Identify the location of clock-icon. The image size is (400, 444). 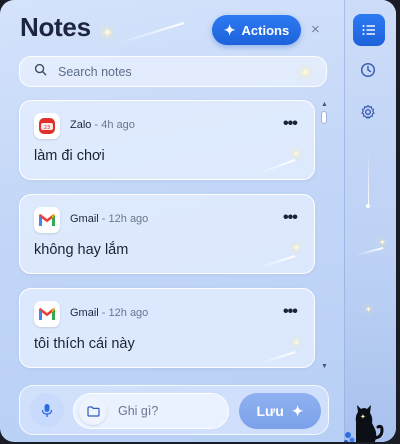
(369, 71).